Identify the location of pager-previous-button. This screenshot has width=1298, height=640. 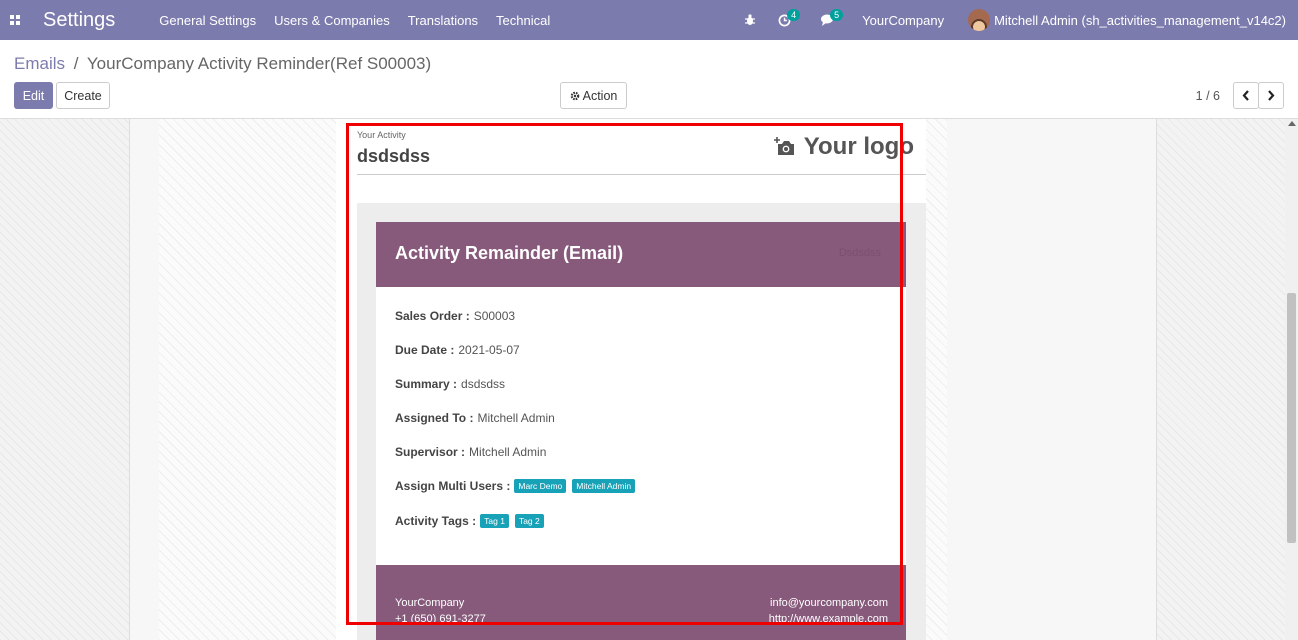
(1246, 95).